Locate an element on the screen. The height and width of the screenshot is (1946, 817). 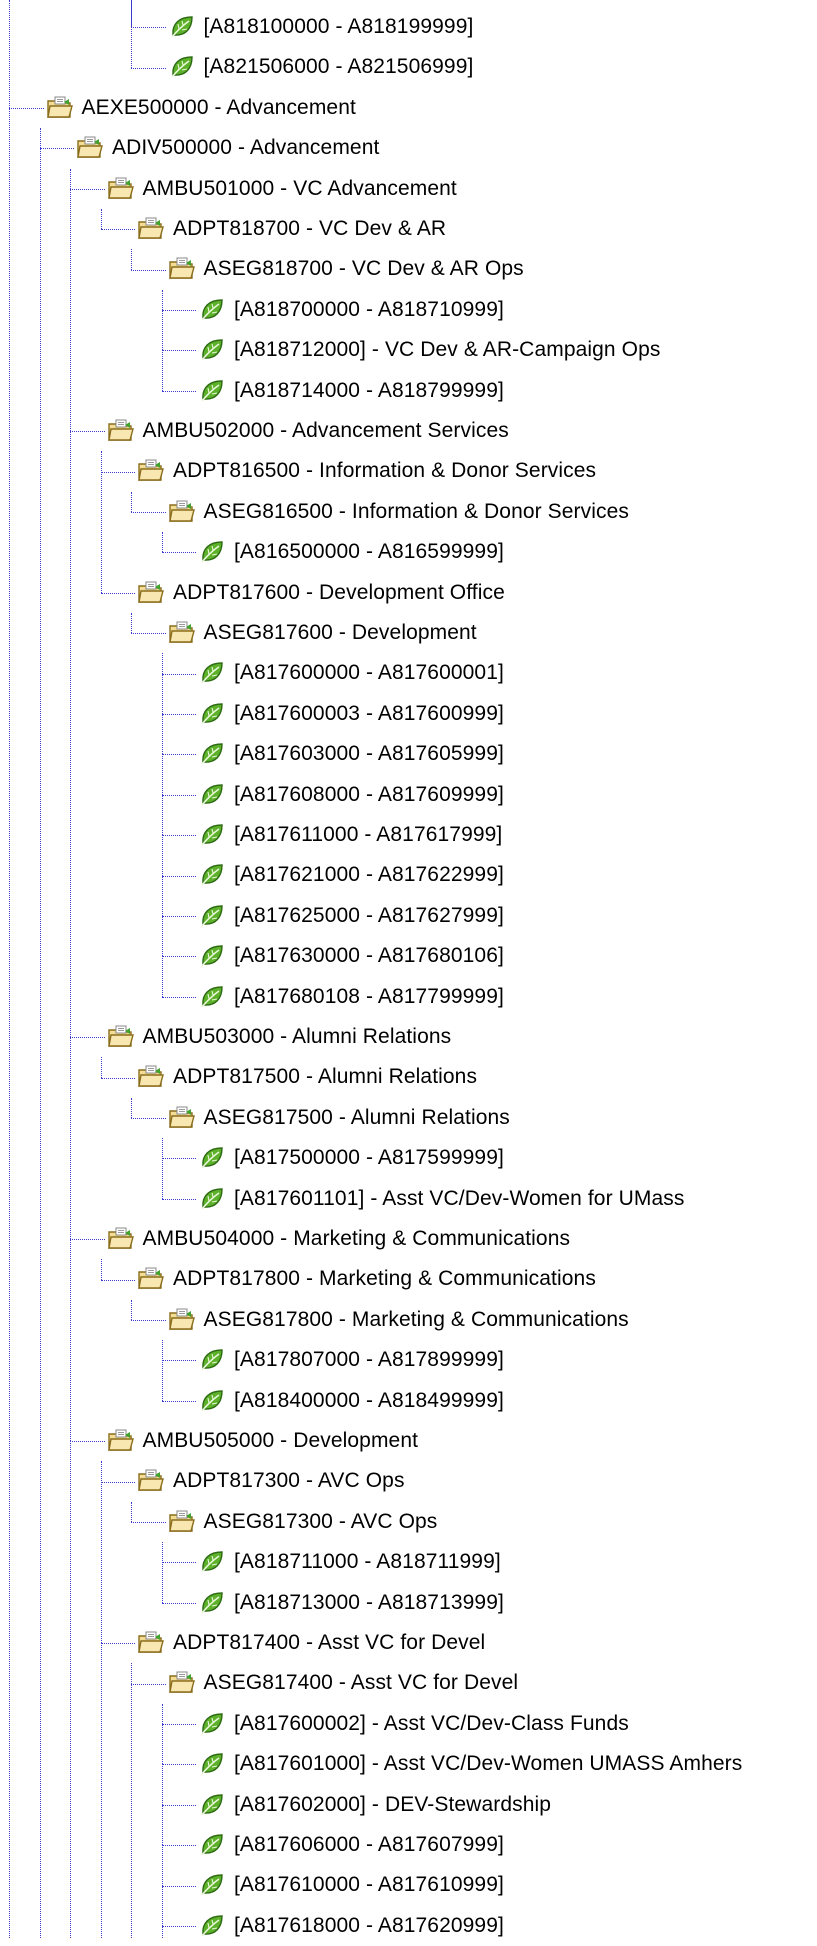
tree-node-label: [A817611000 - A817617999] is located at coordinates (368, 834).